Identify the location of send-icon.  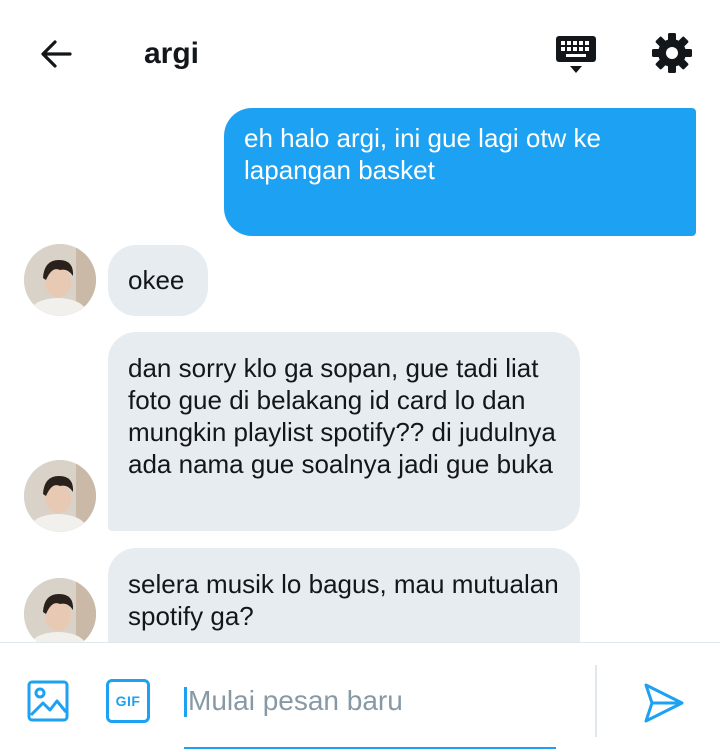
(664, 703).